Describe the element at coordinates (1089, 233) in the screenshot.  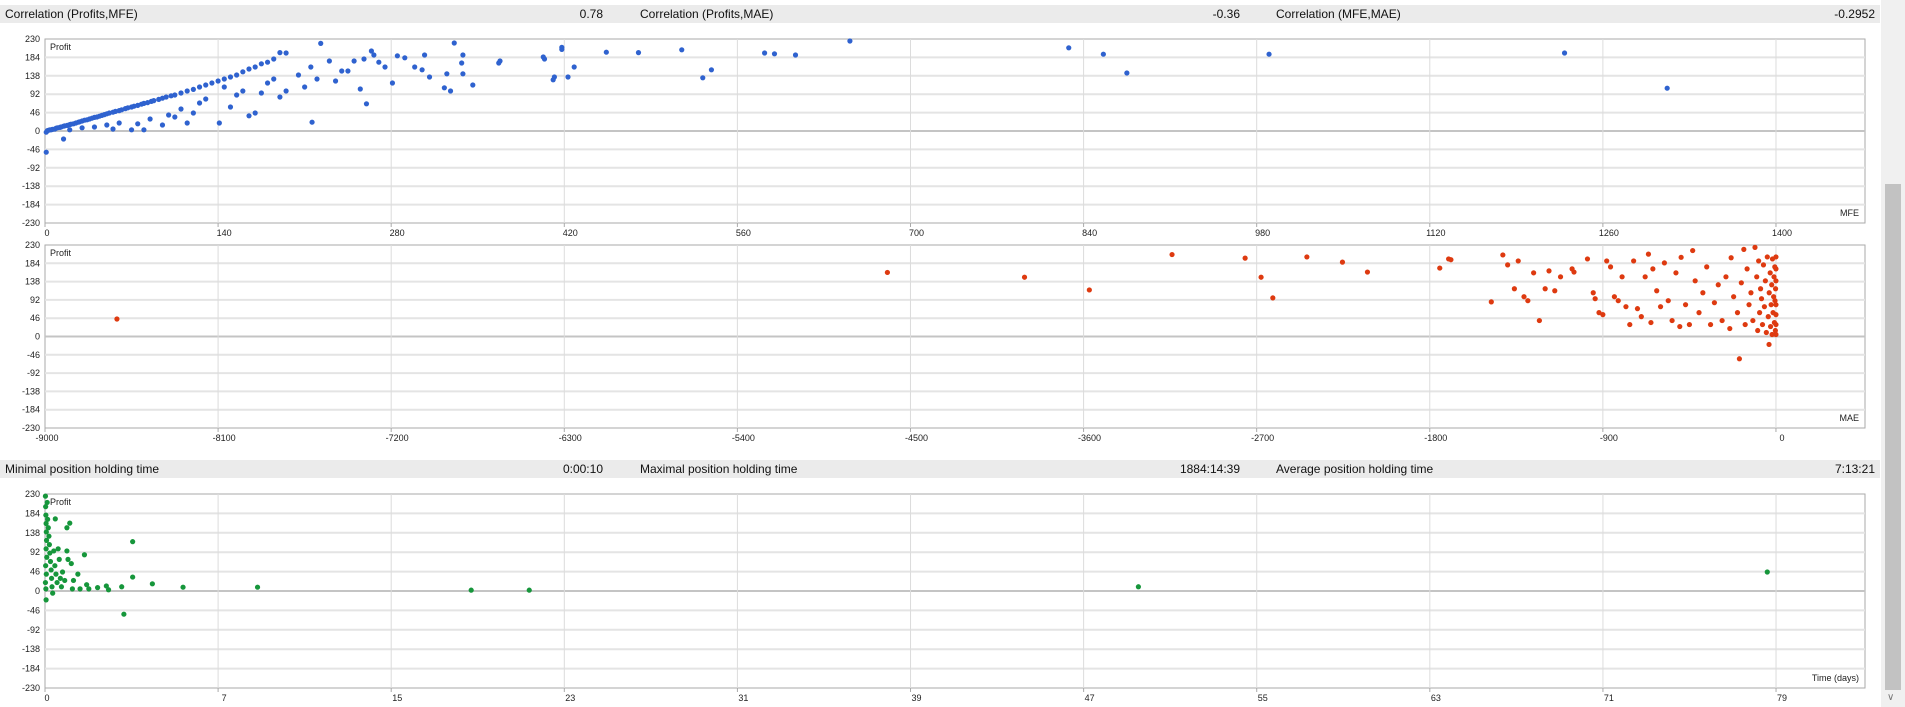
I see `x-tick-label: 840` at that location.